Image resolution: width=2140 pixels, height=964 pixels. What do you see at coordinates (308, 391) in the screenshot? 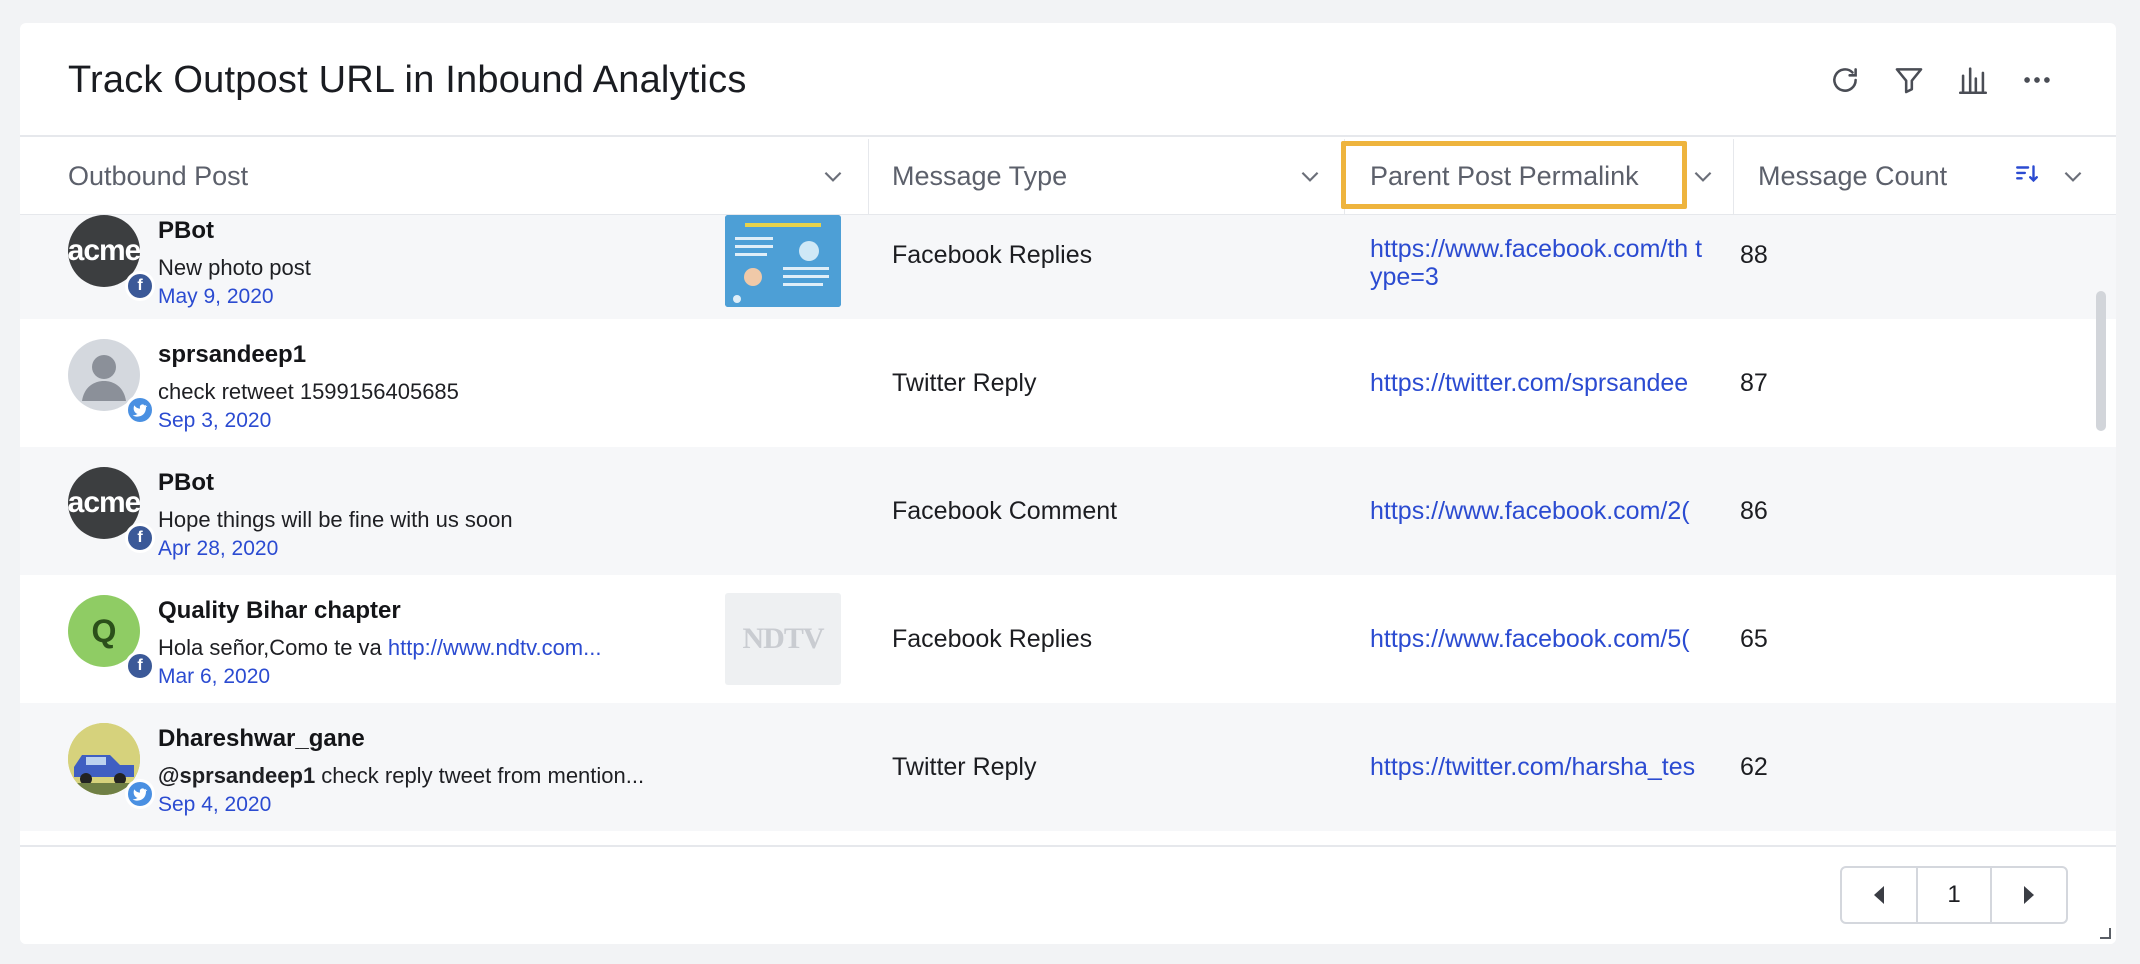
I see `post-message: check retweet 1599156405685` at bounding box center [308, 391].